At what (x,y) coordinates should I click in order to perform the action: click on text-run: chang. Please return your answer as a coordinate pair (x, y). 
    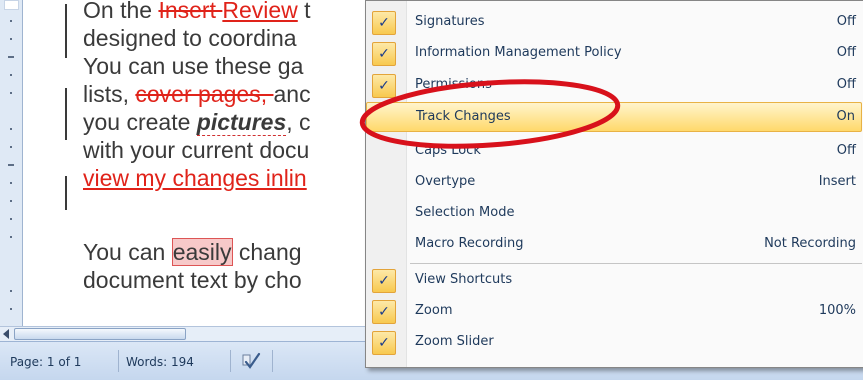
    Looking at the image, I should click on (267, 252).